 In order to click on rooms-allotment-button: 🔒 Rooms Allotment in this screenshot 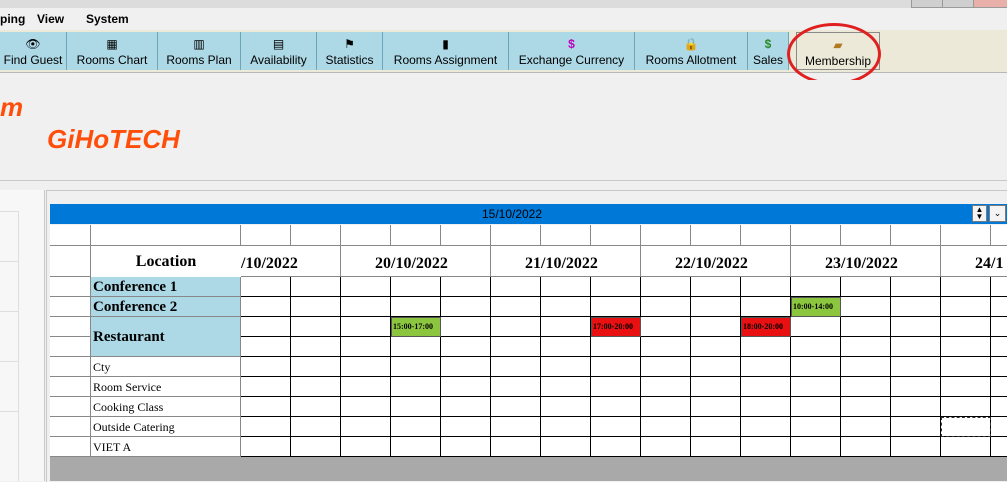, I will do `click(691, 51)`.